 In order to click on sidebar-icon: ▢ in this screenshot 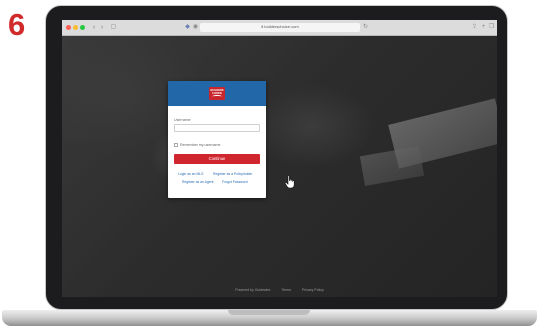, I will do `click(113, 27)`.